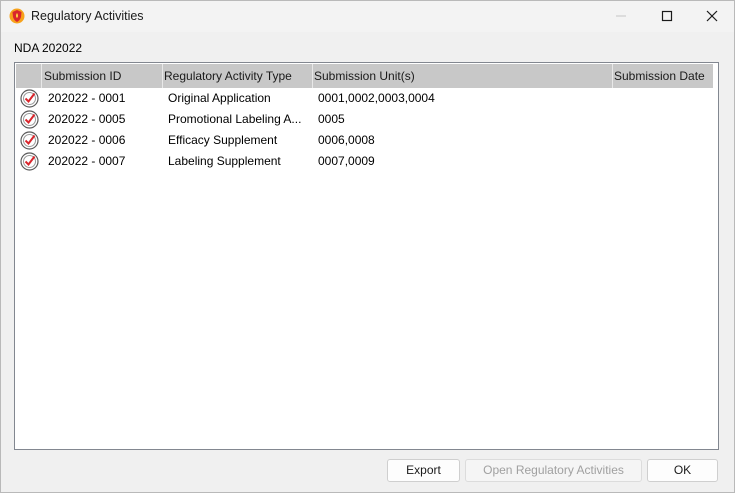 The width and height of the screenshot is (735, 493). Describe the element at coordinates (376, 98) in the screenshot. I see `submission-units-cell: 0001,0002,0003,0004` at that location.